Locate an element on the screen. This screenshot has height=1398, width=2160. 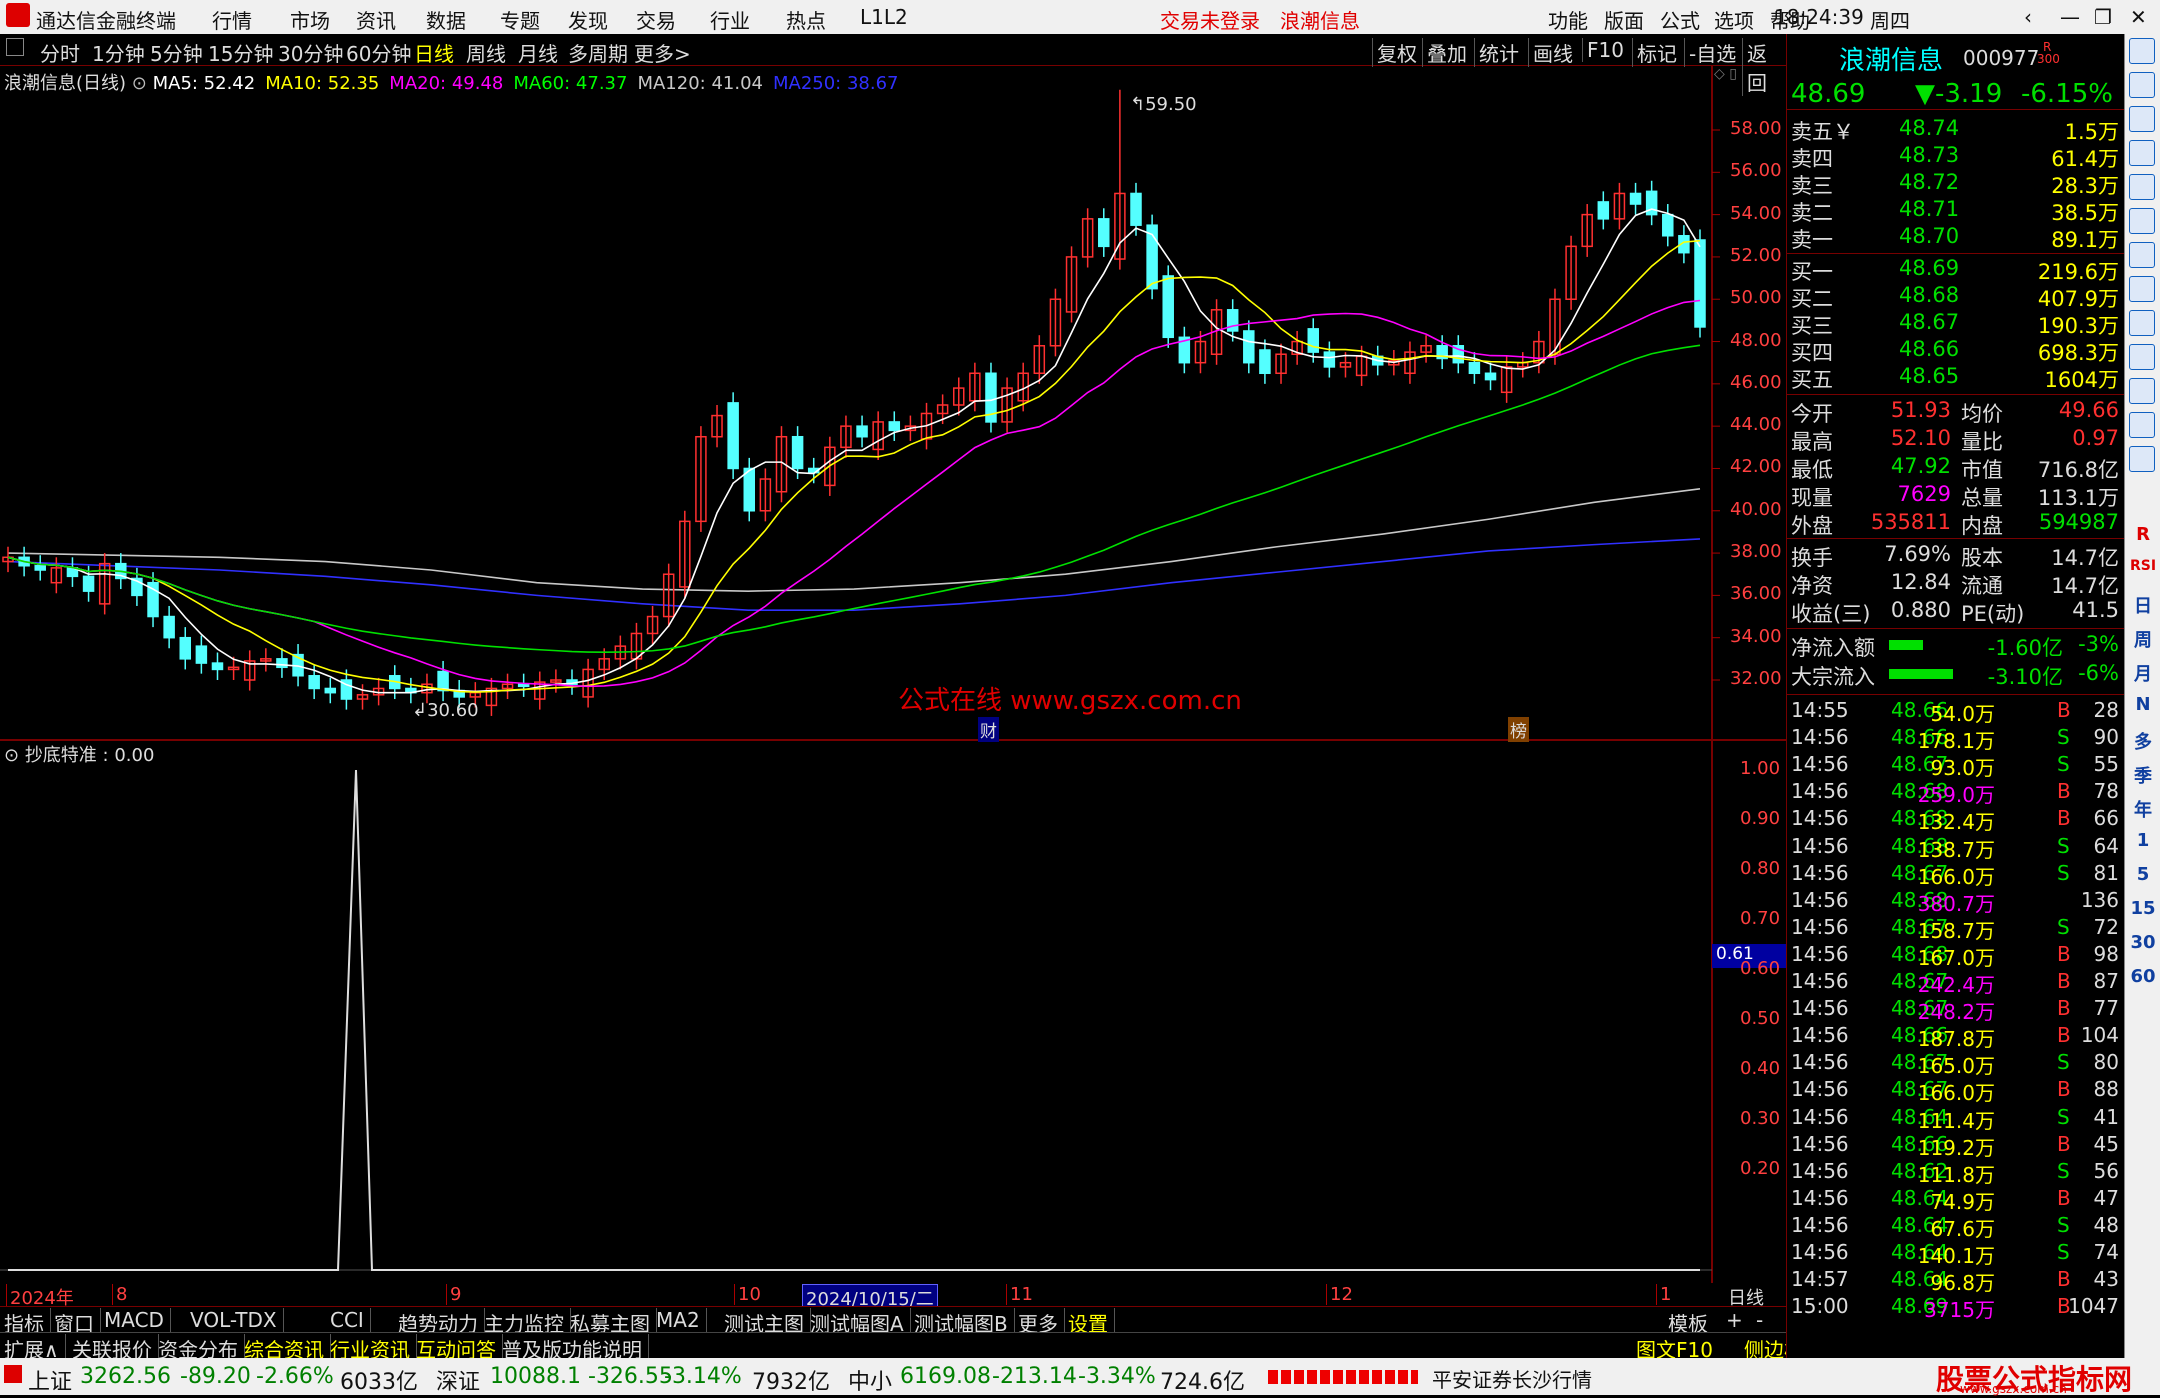
period-10: 更多> is located at coordinates (662, 52).